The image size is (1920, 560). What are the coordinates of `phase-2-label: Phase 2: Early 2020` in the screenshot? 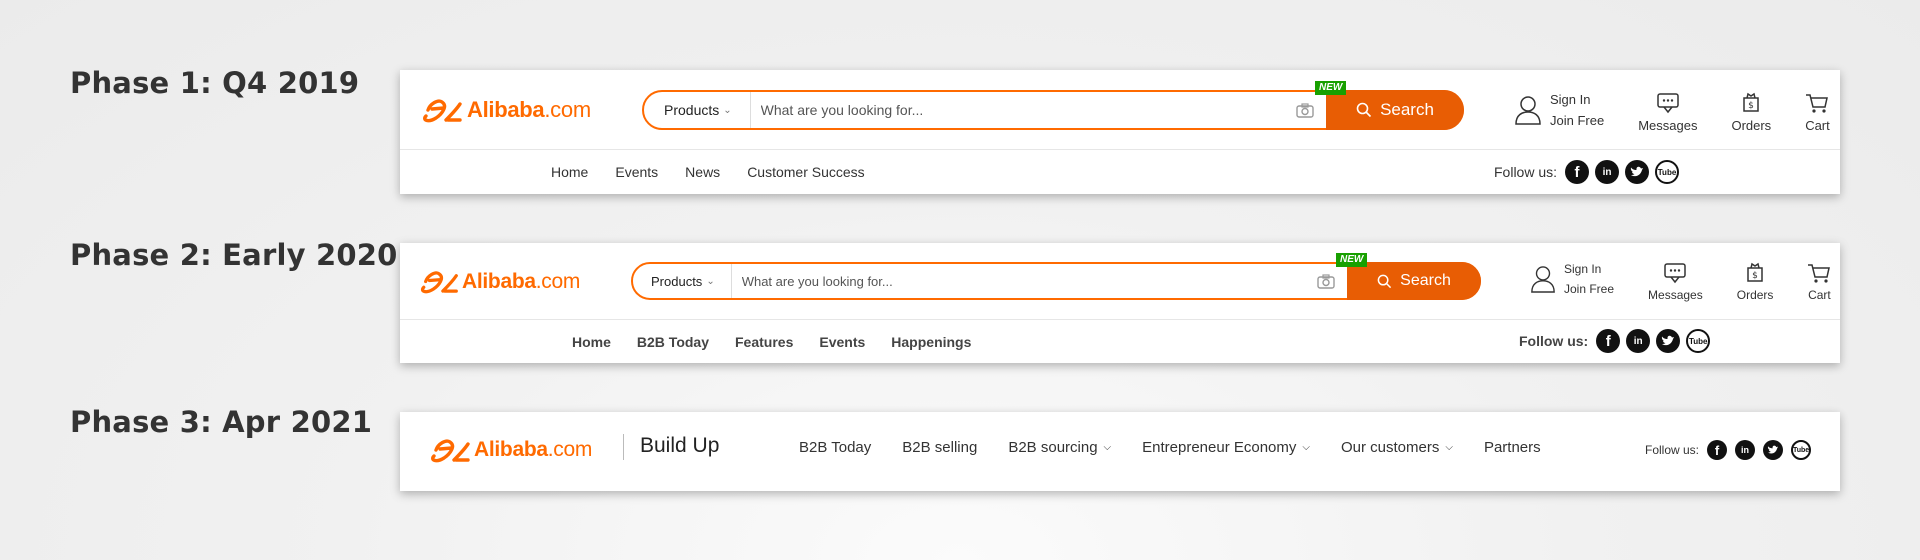 It's located at (234, 255).